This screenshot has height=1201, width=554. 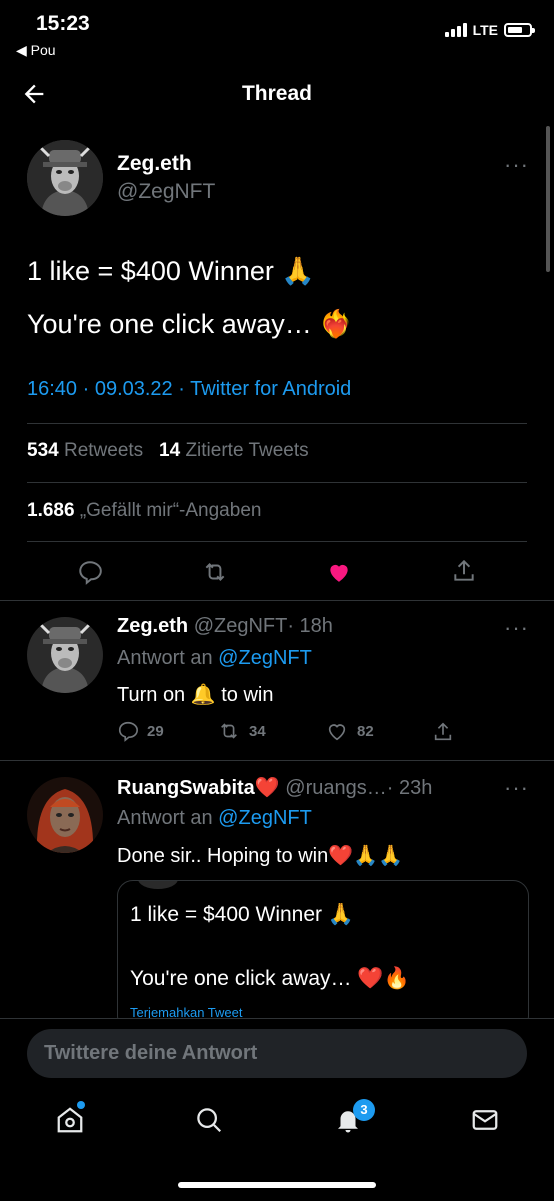 I want to click on reply-author-name: Zeg.eth, so click(x=152, y=626).